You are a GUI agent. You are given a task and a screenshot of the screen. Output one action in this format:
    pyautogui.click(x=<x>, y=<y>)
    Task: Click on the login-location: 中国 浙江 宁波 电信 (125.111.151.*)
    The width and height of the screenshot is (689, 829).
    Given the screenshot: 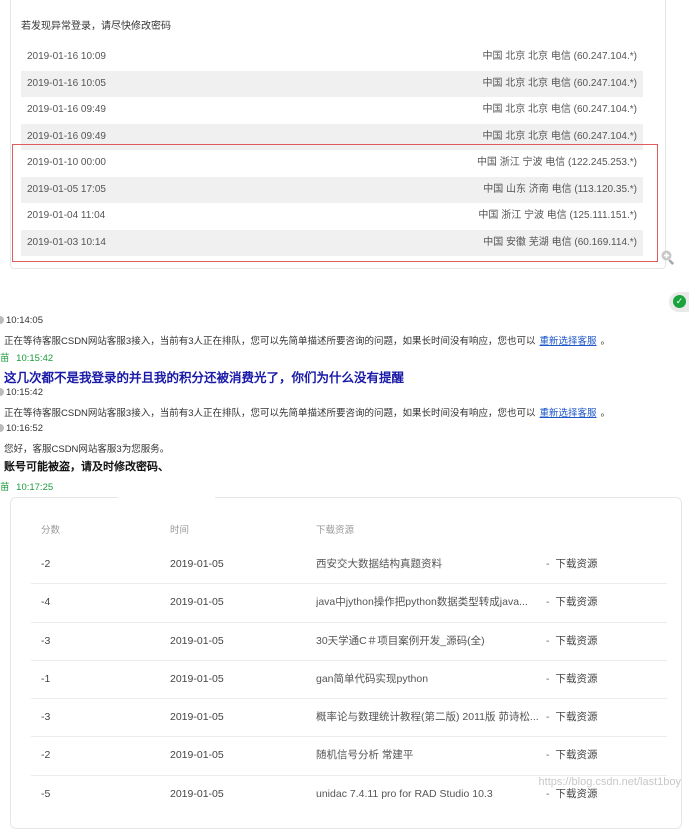 What is the action you would take?
    pyautogui.click(x=557, y=215)
    